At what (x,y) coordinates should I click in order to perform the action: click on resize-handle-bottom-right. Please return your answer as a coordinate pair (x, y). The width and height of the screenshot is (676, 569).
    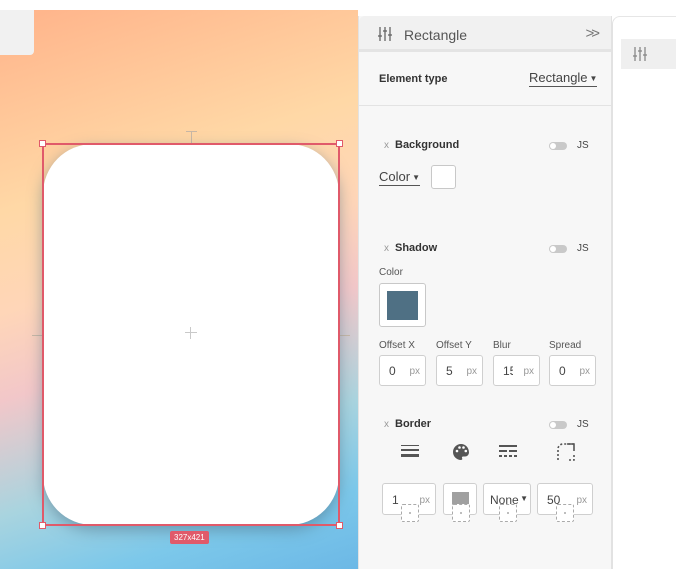
    Looking at the image, I should click on (339, 525).